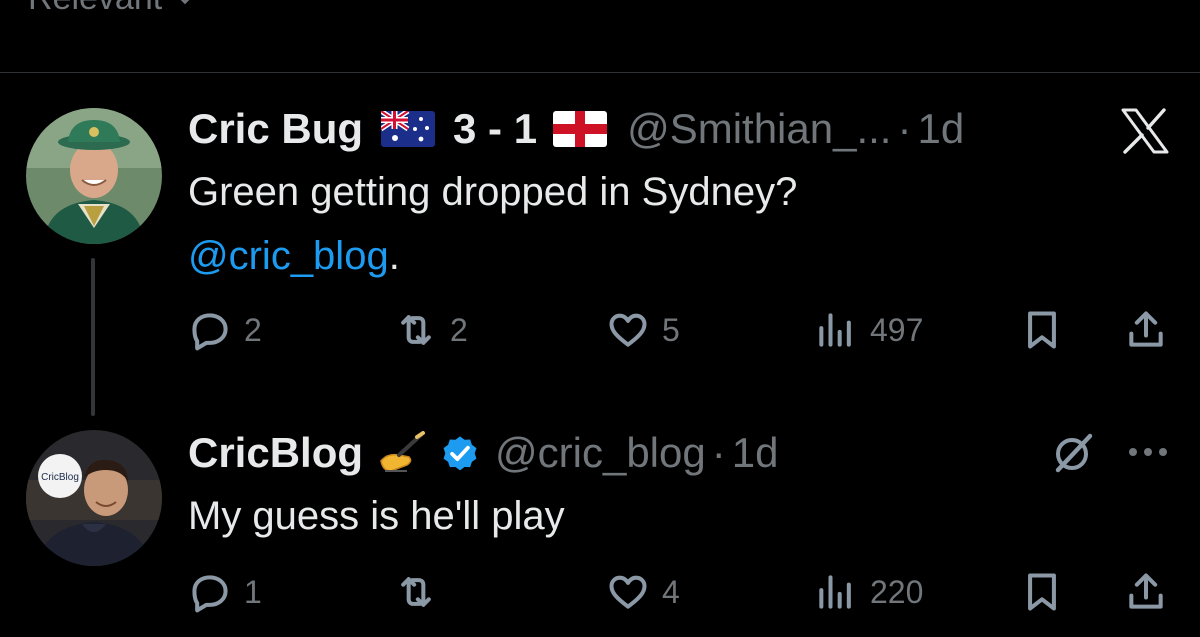 Image resolution: width=1200 pixels, height=637 pixels. Describe the element at coordinates (185, 2) in the screenshot. I see `chevron-down-icon` at that location.